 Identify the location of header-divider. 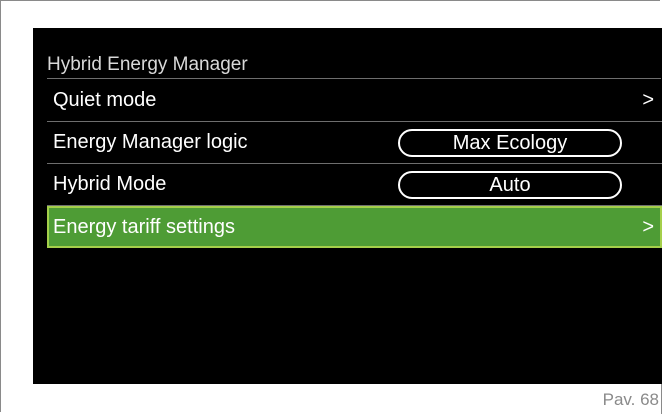
(354, 78).